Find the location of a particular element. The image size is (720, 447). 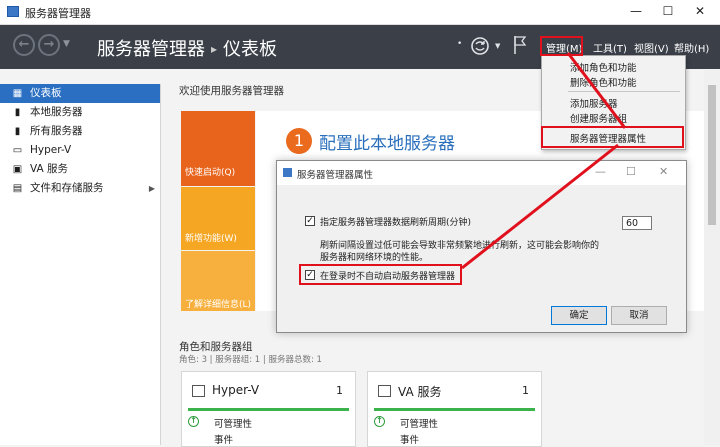

annotation-arrows is located at coordinates (544, 161).